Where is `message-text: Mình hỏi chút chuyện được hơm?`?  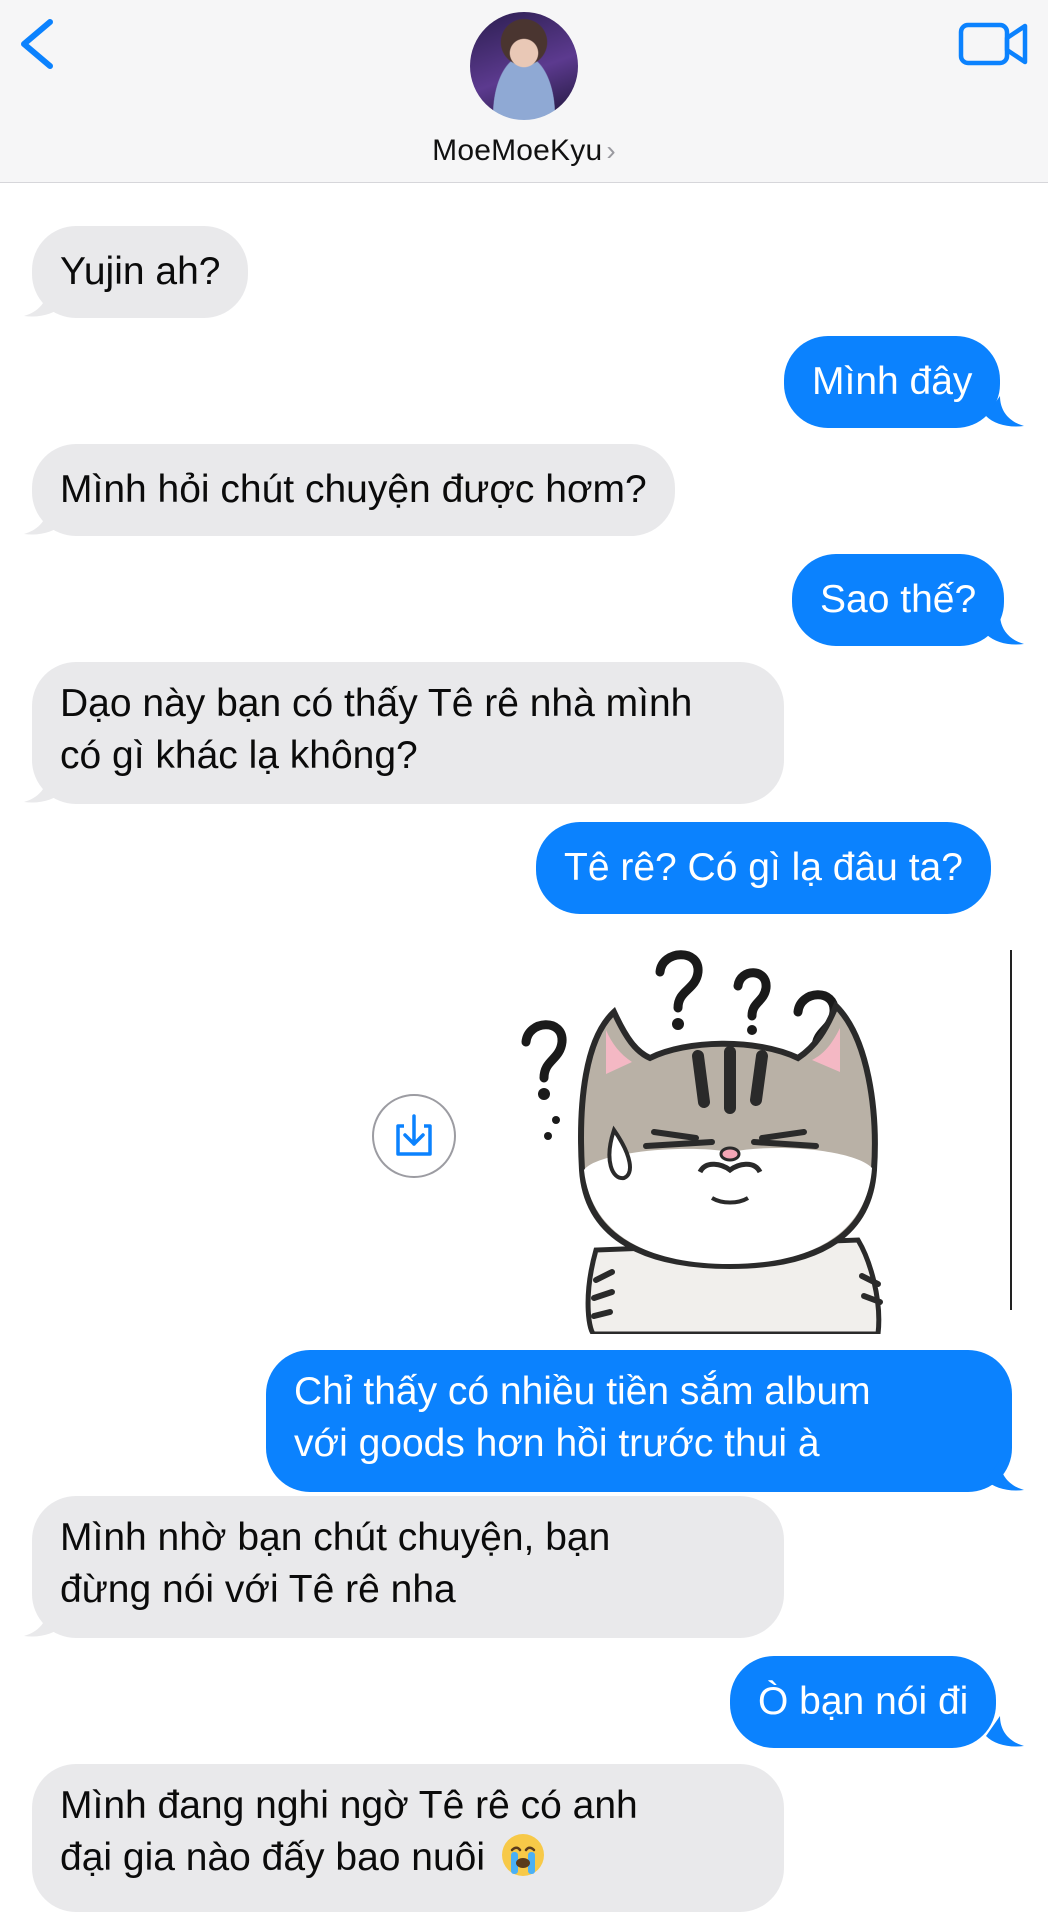
message-text: Mình hỏi chút chuyện được hơm? is located at coordinates (353, 489).